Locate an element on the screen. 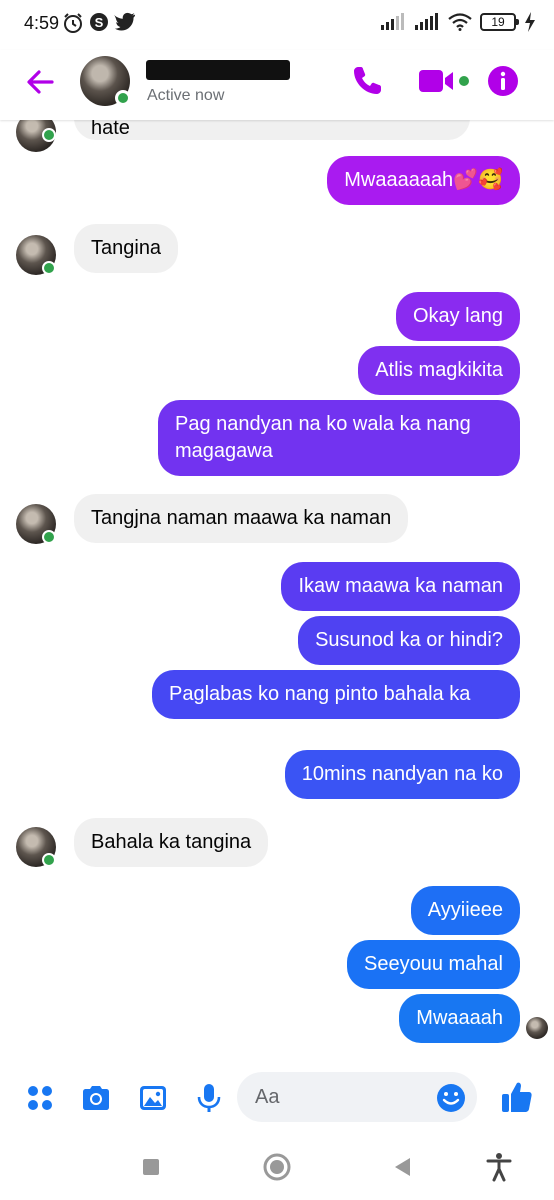  message-bubble-outgoing: Ayyiieee is located at coordinates (465, 910).